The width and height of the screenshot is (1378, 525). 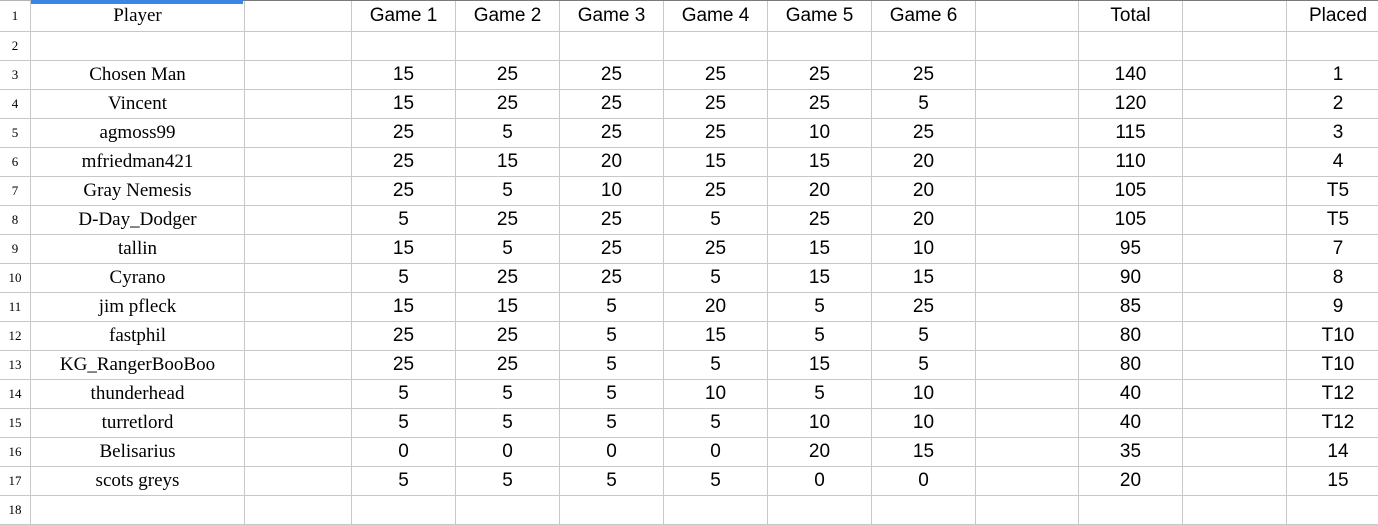 I want to click on cell-game-6: 5, so click(x=924, y=104).